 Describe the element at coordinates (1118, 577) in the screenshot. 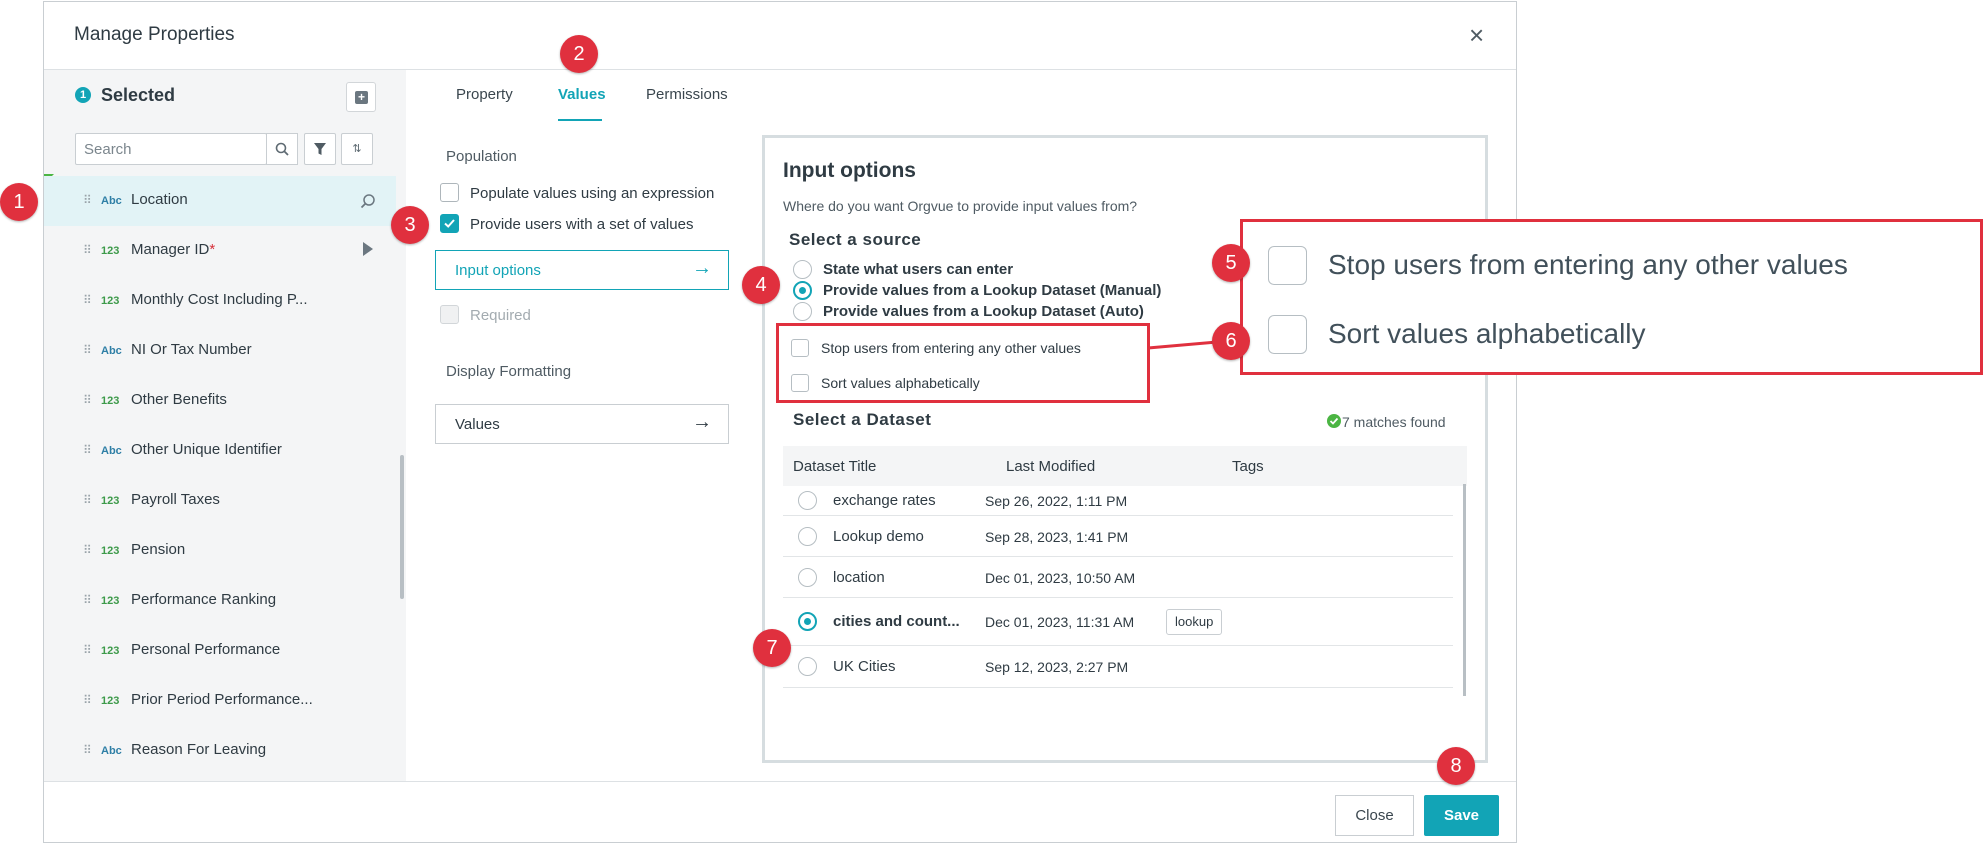

I see `dataset-row: location Dec 01, 2023, 10:50 AM` at that location.